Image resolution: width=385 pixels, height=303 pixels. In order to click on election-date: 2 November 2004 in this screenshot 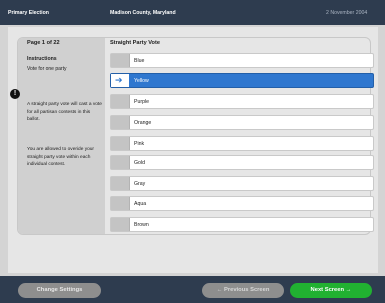, I will do `click(347, 13)`.